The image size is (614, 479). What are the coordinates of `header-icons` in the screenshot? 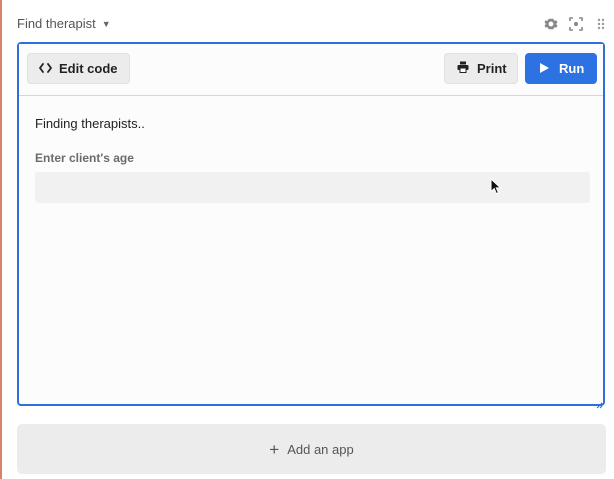 It's located at (575, 23).